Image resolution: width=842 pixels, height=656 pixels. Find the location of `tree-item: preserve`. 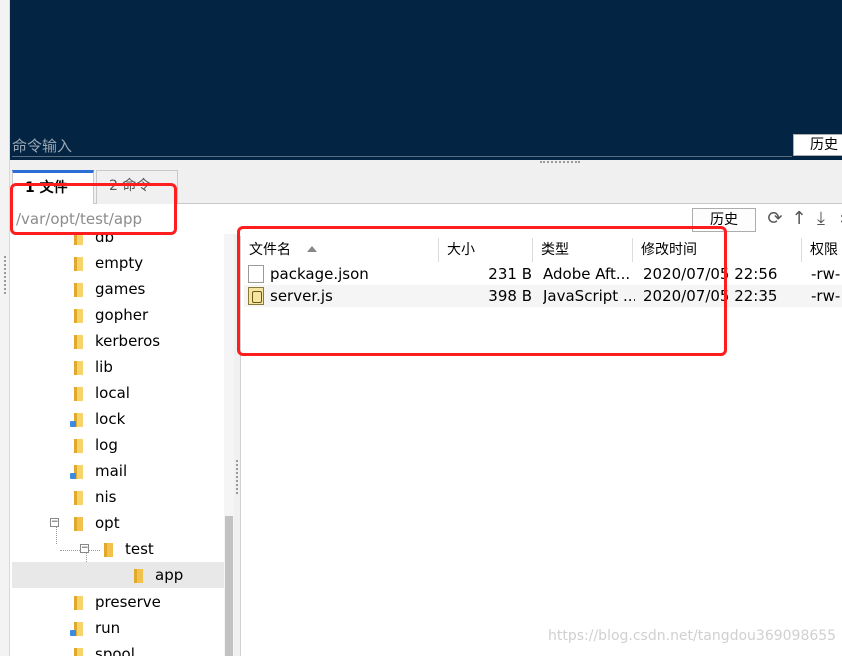

tree-item: preserve is located at coordinates (118, 602).